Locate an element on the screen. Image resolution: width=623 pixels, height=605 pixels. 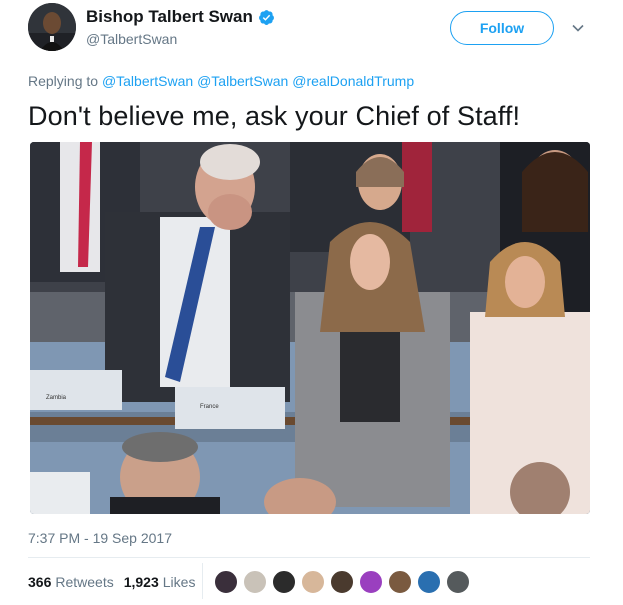
likes-label: Likes is located at coordinates (179, 582).